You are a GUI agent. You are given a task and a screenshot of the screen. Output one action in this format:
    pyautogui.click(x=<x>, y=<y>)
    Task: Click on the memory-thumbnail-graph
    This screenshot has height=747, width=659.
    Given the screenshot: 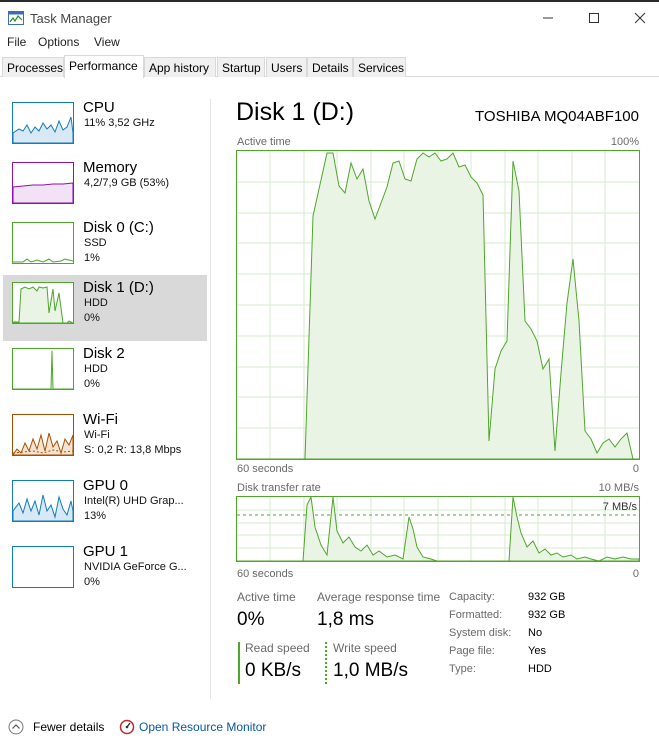 What is the action you would take?
    pyautogui.click(x=43, y=183)
    